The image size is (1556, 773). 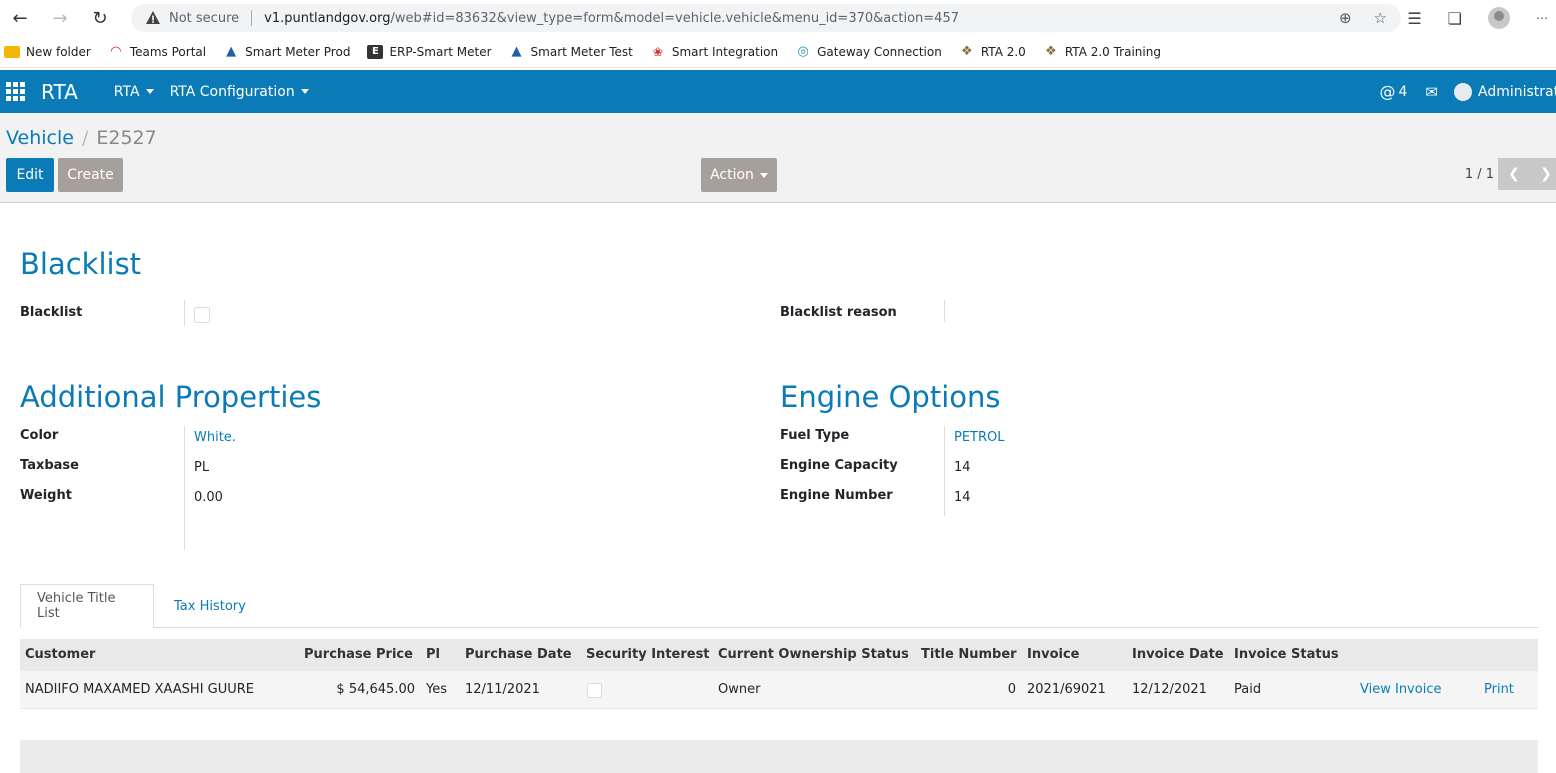 I want to click on user-name: Administrator, so click(x=1517, y=92).